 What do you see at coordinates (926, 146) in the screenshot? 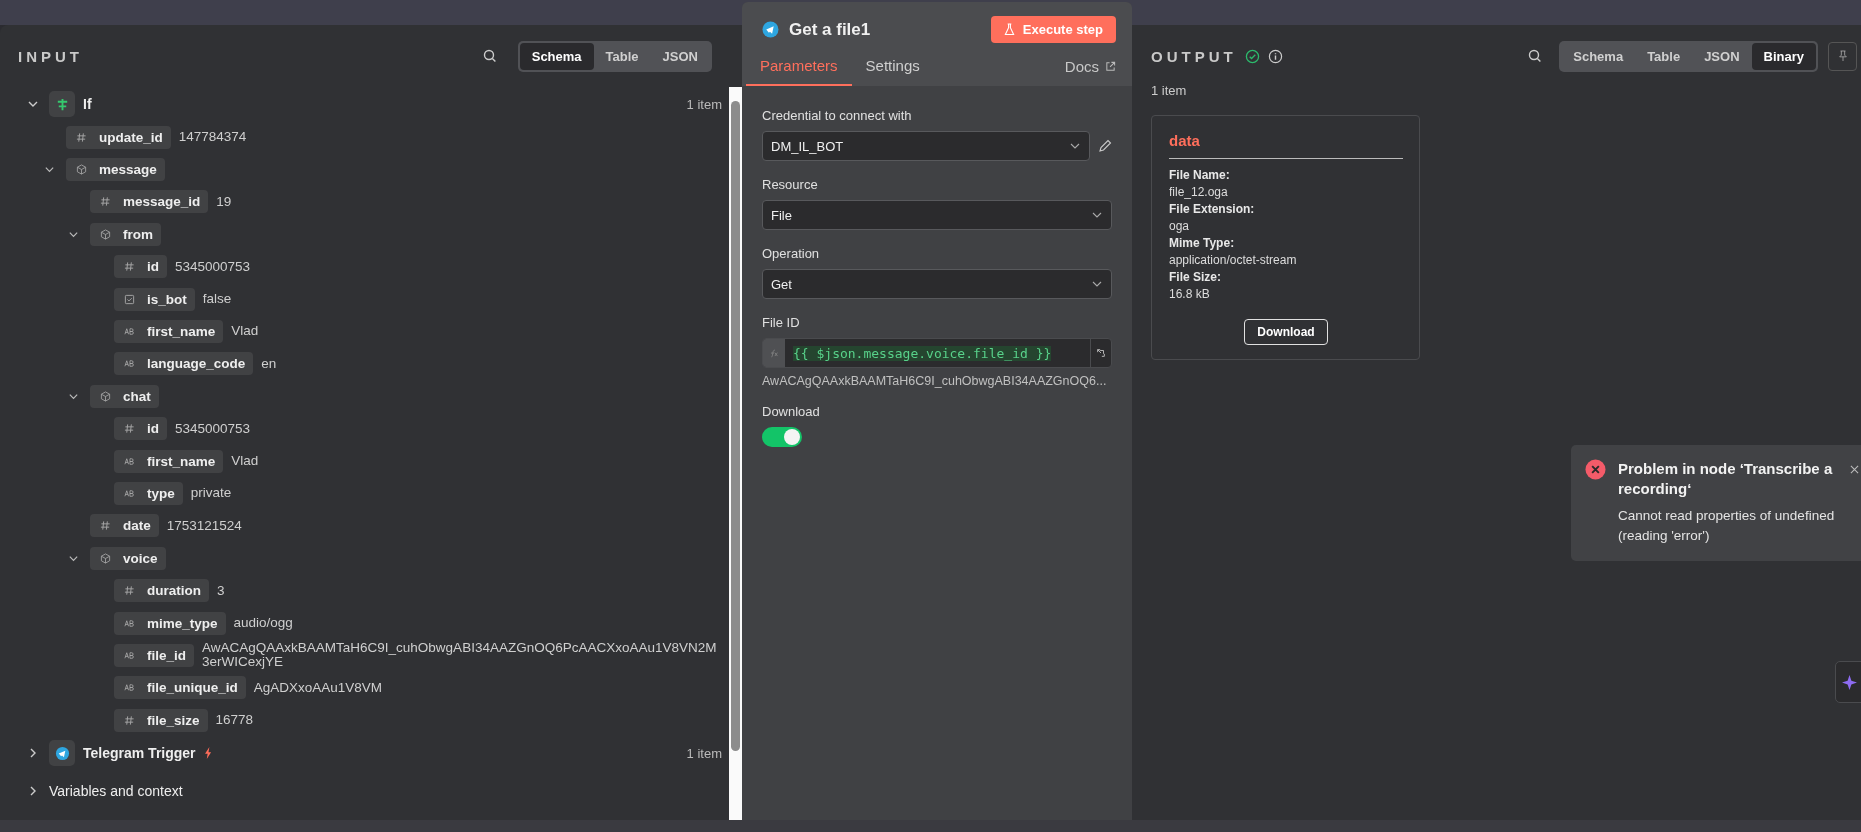
I see `select-field: DM_IL_BOT` at bounding box center [926, 146].